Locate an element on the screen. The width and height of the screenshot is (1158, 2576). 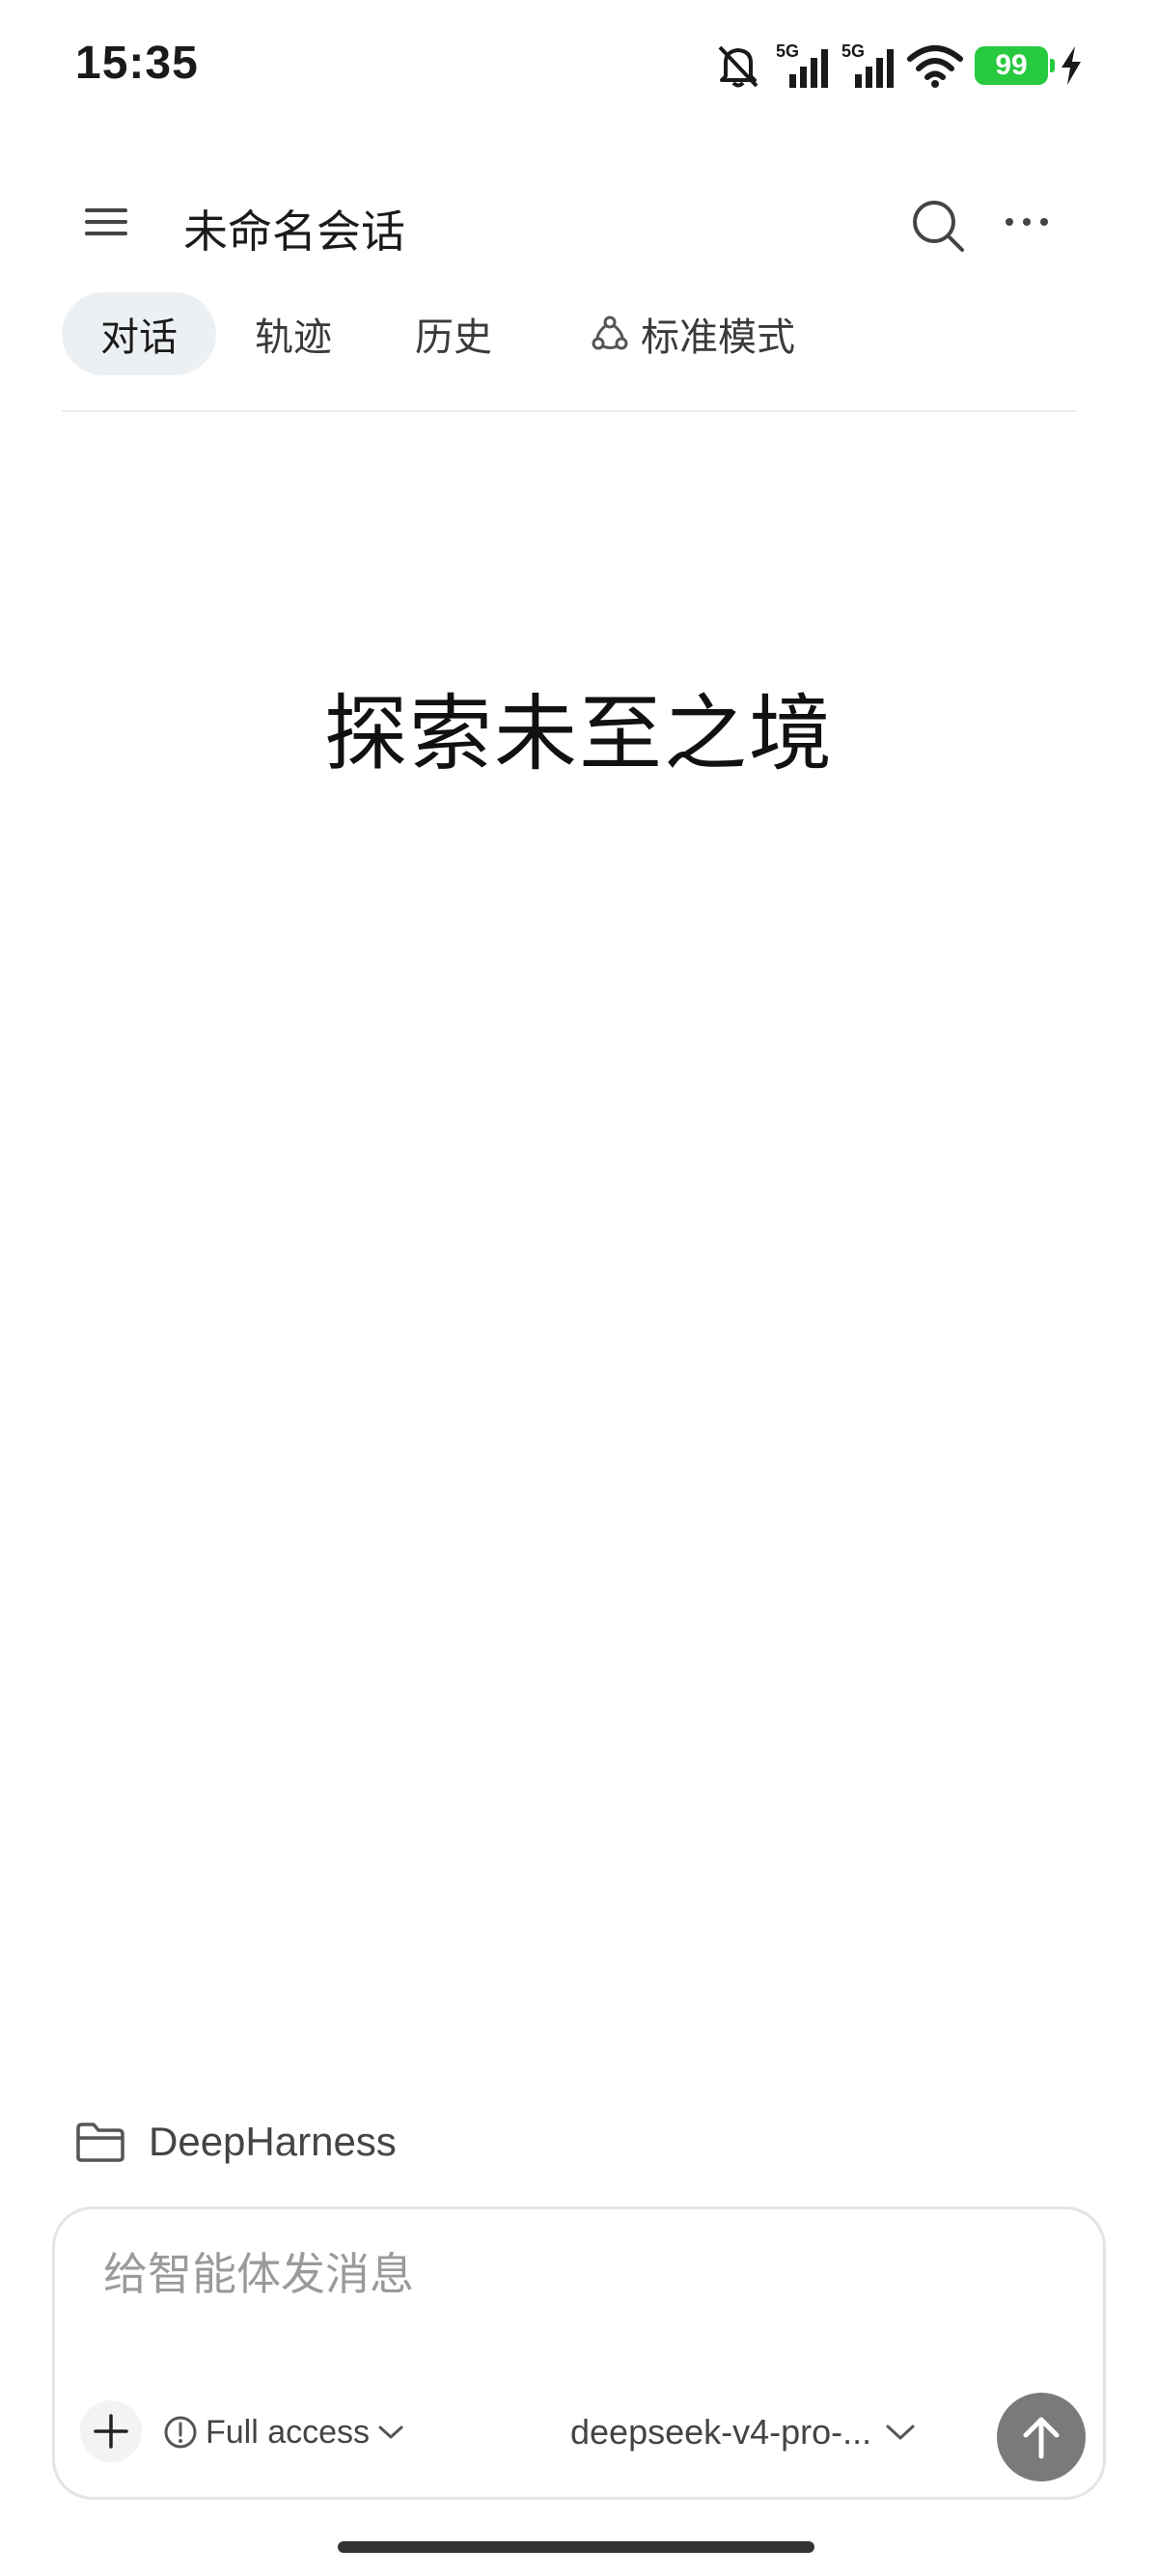
send-button is located at coordinates (1041, 2437).